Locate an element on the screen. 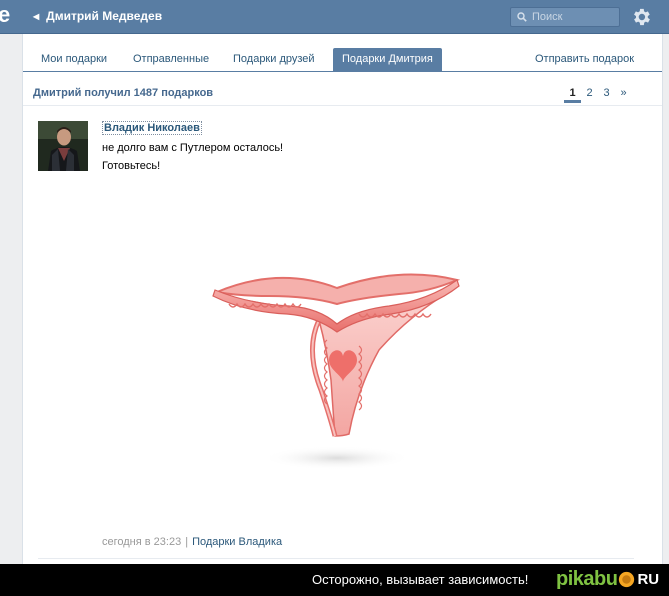 The height and width of the screenshot is (596, 669). pikabu-logo: pikabu RU is located at coordinates (607, 579).